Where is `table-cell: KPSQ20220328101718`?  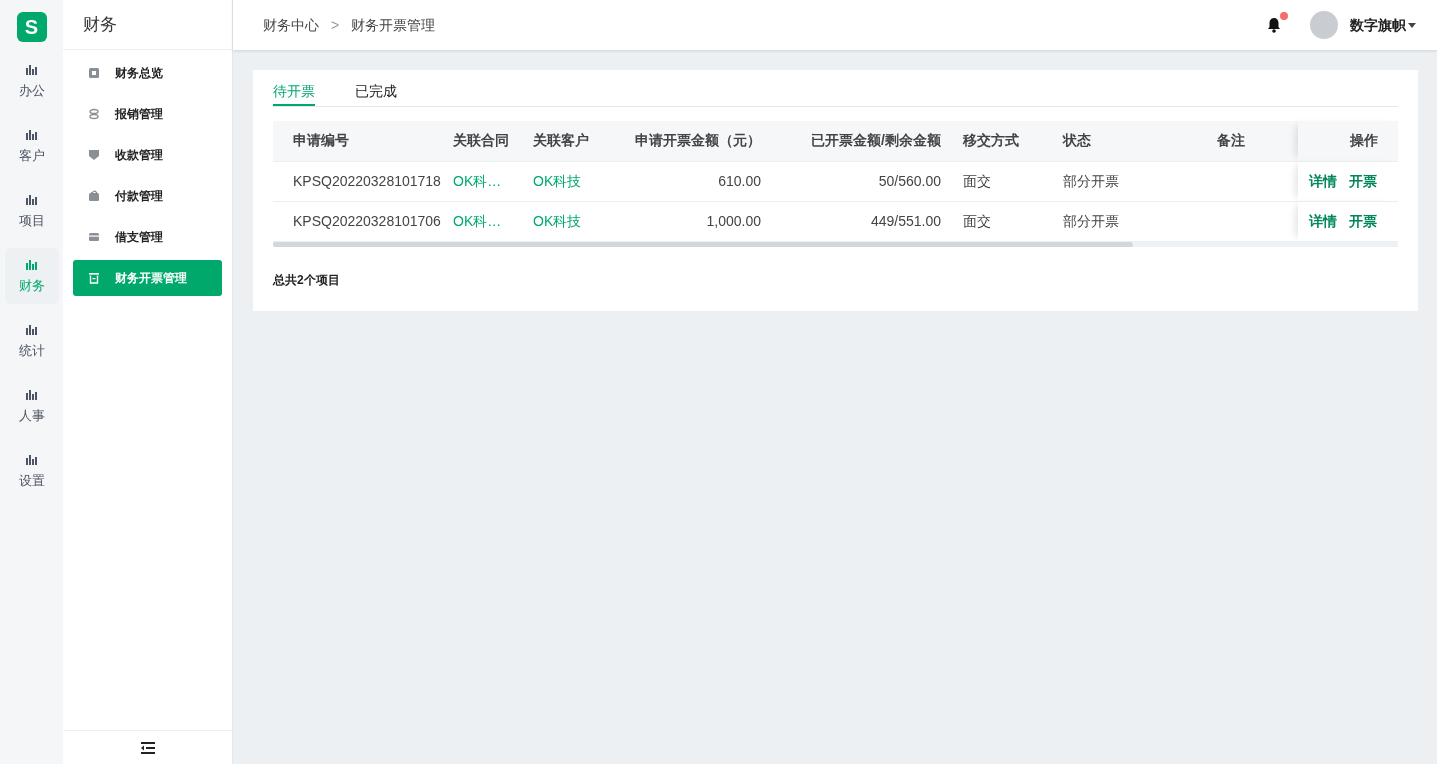 table-cell: KPSQ20220328101718 is located at coordinates (367, 180).